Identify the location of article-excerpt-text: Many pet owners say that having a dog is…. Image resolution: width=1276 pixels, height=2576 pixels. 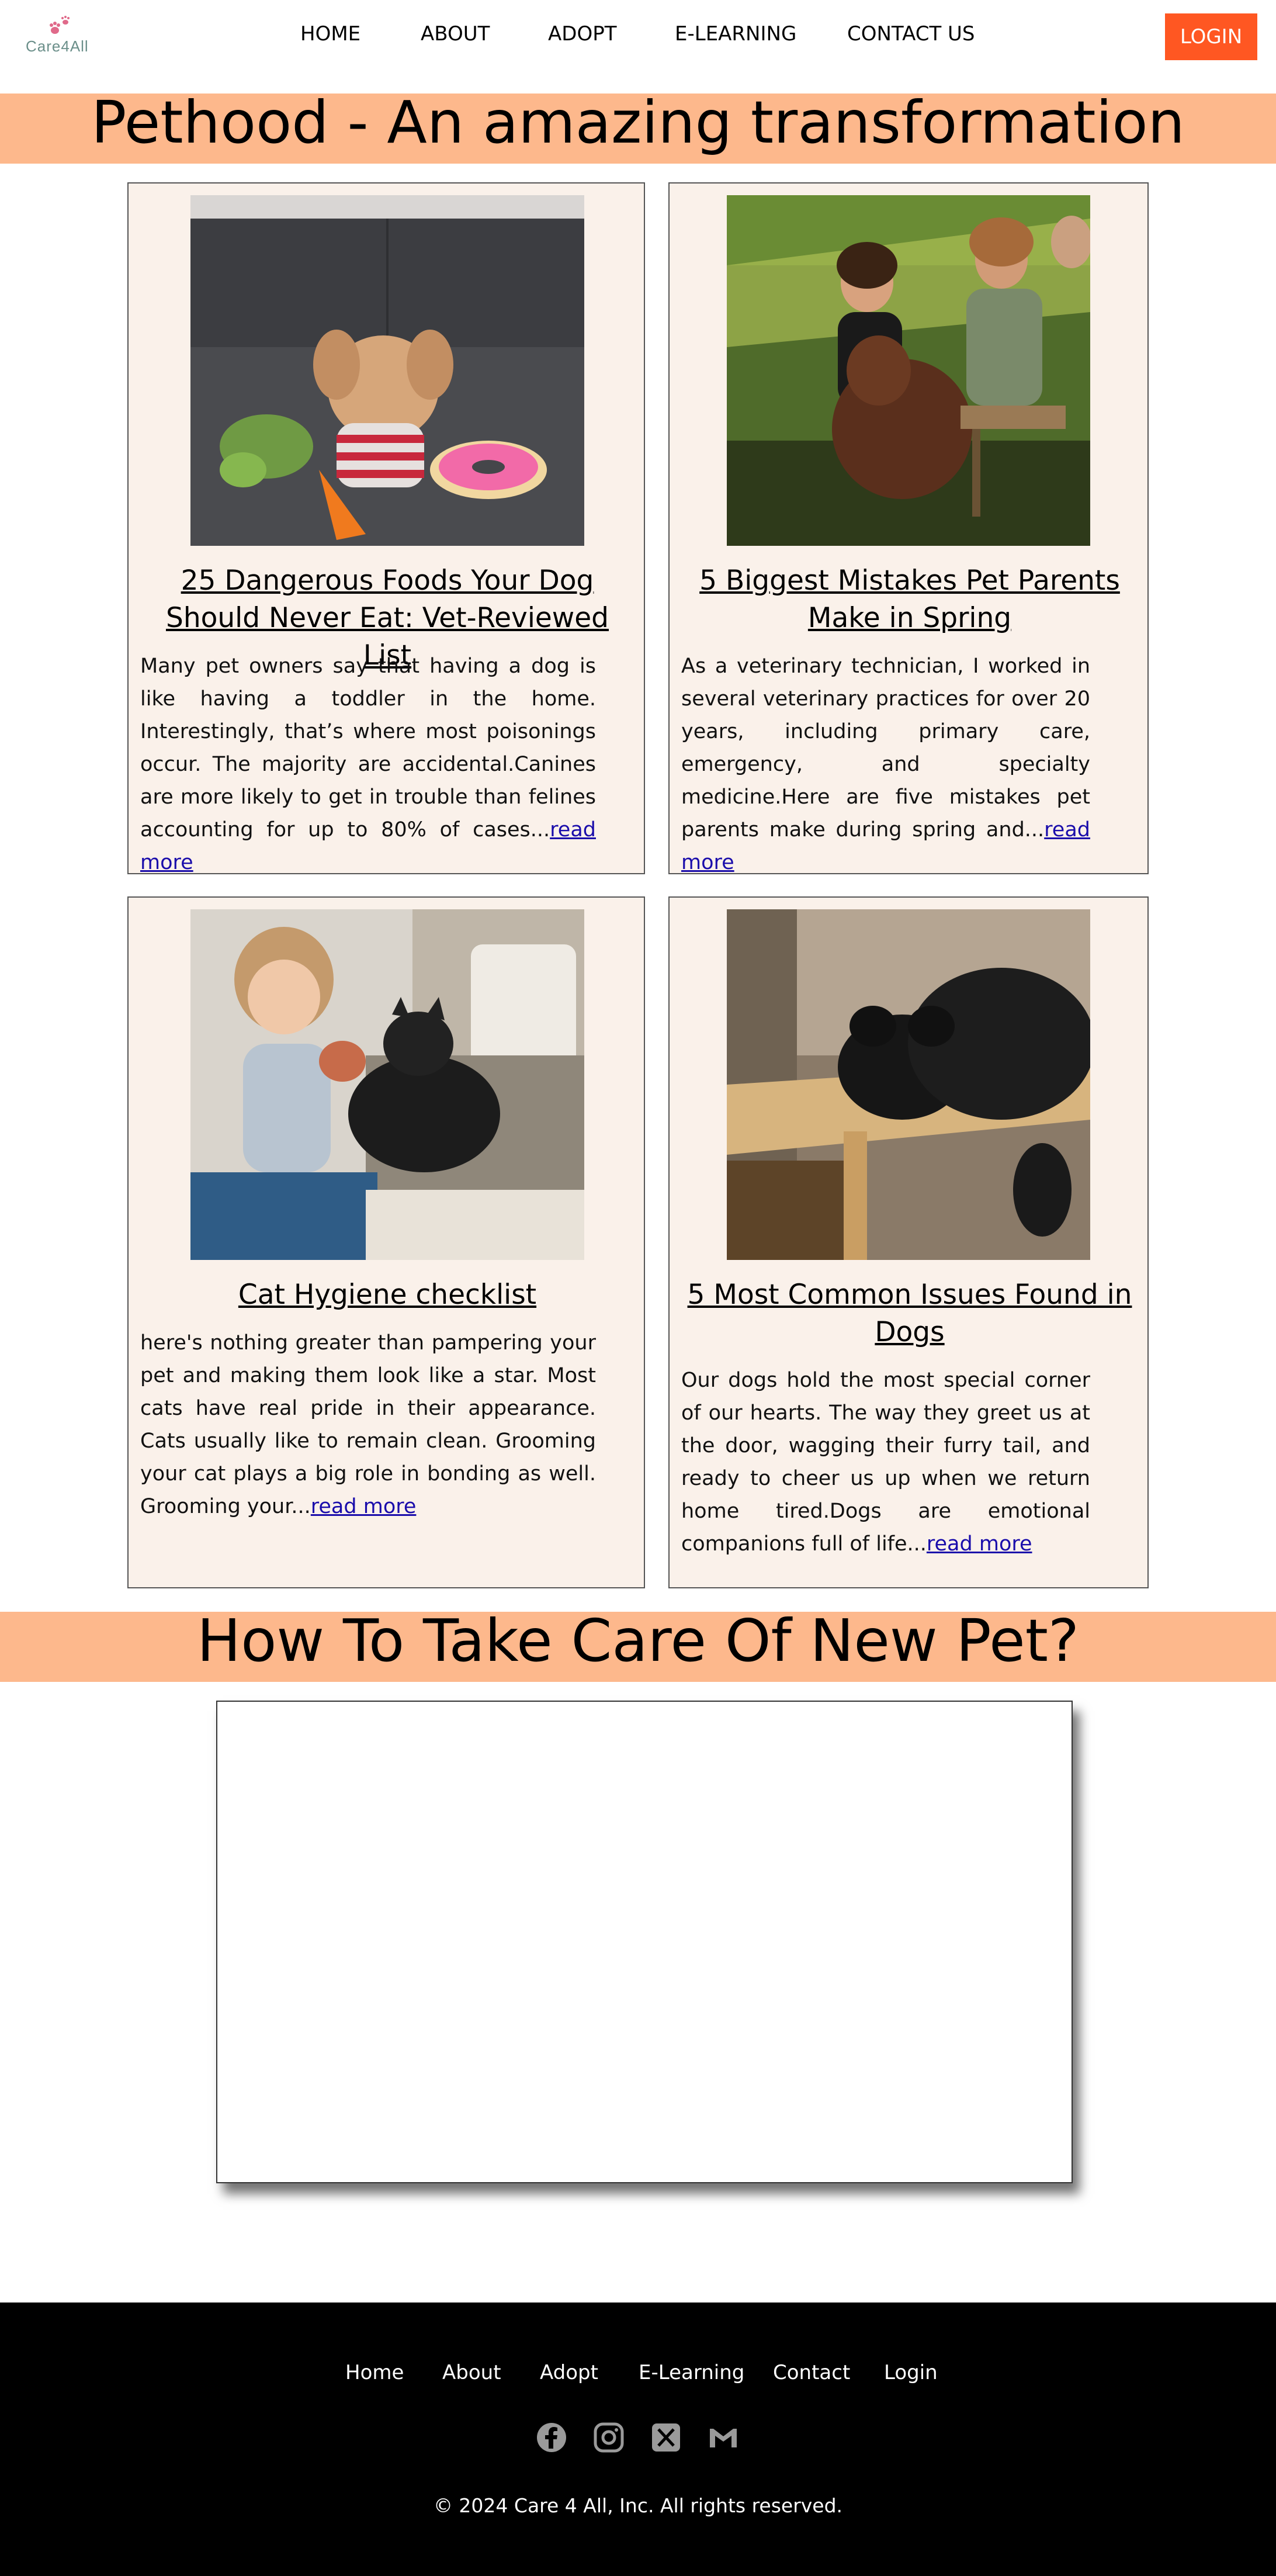
(368, 749).